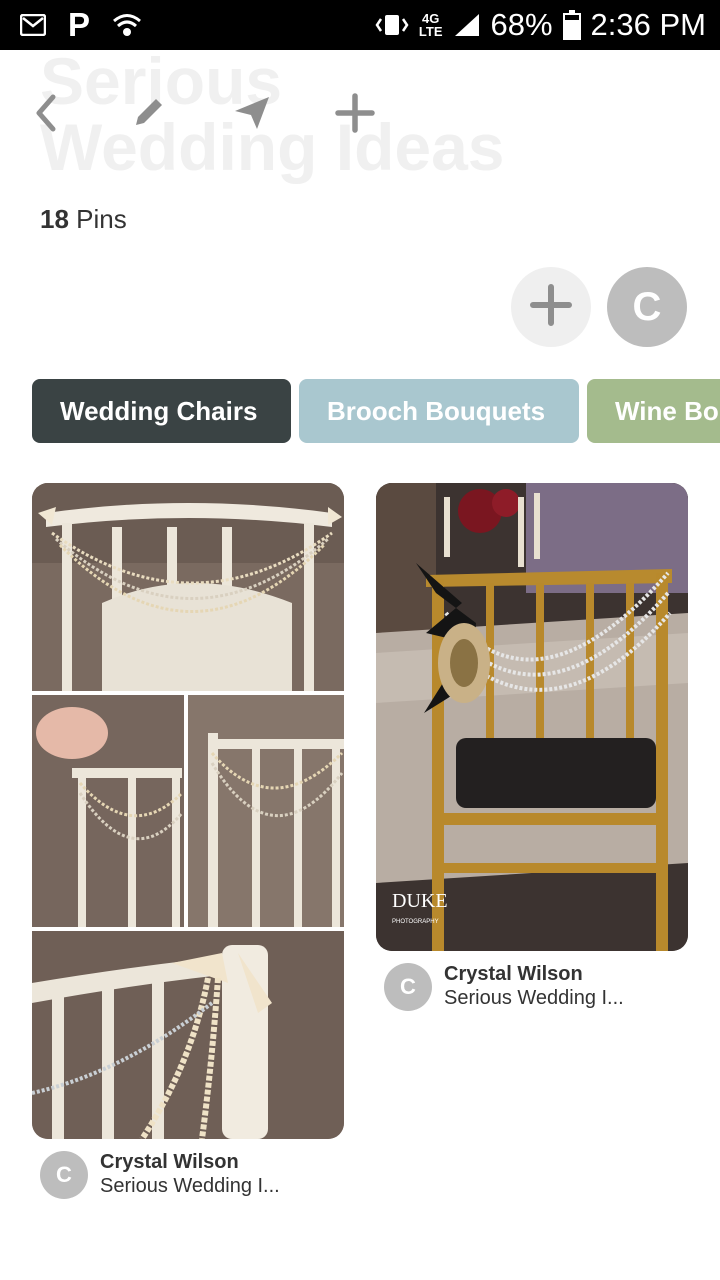  I want to click on status-bar: P 4G LTE 68% 2:36 PM, so click(360, 25).